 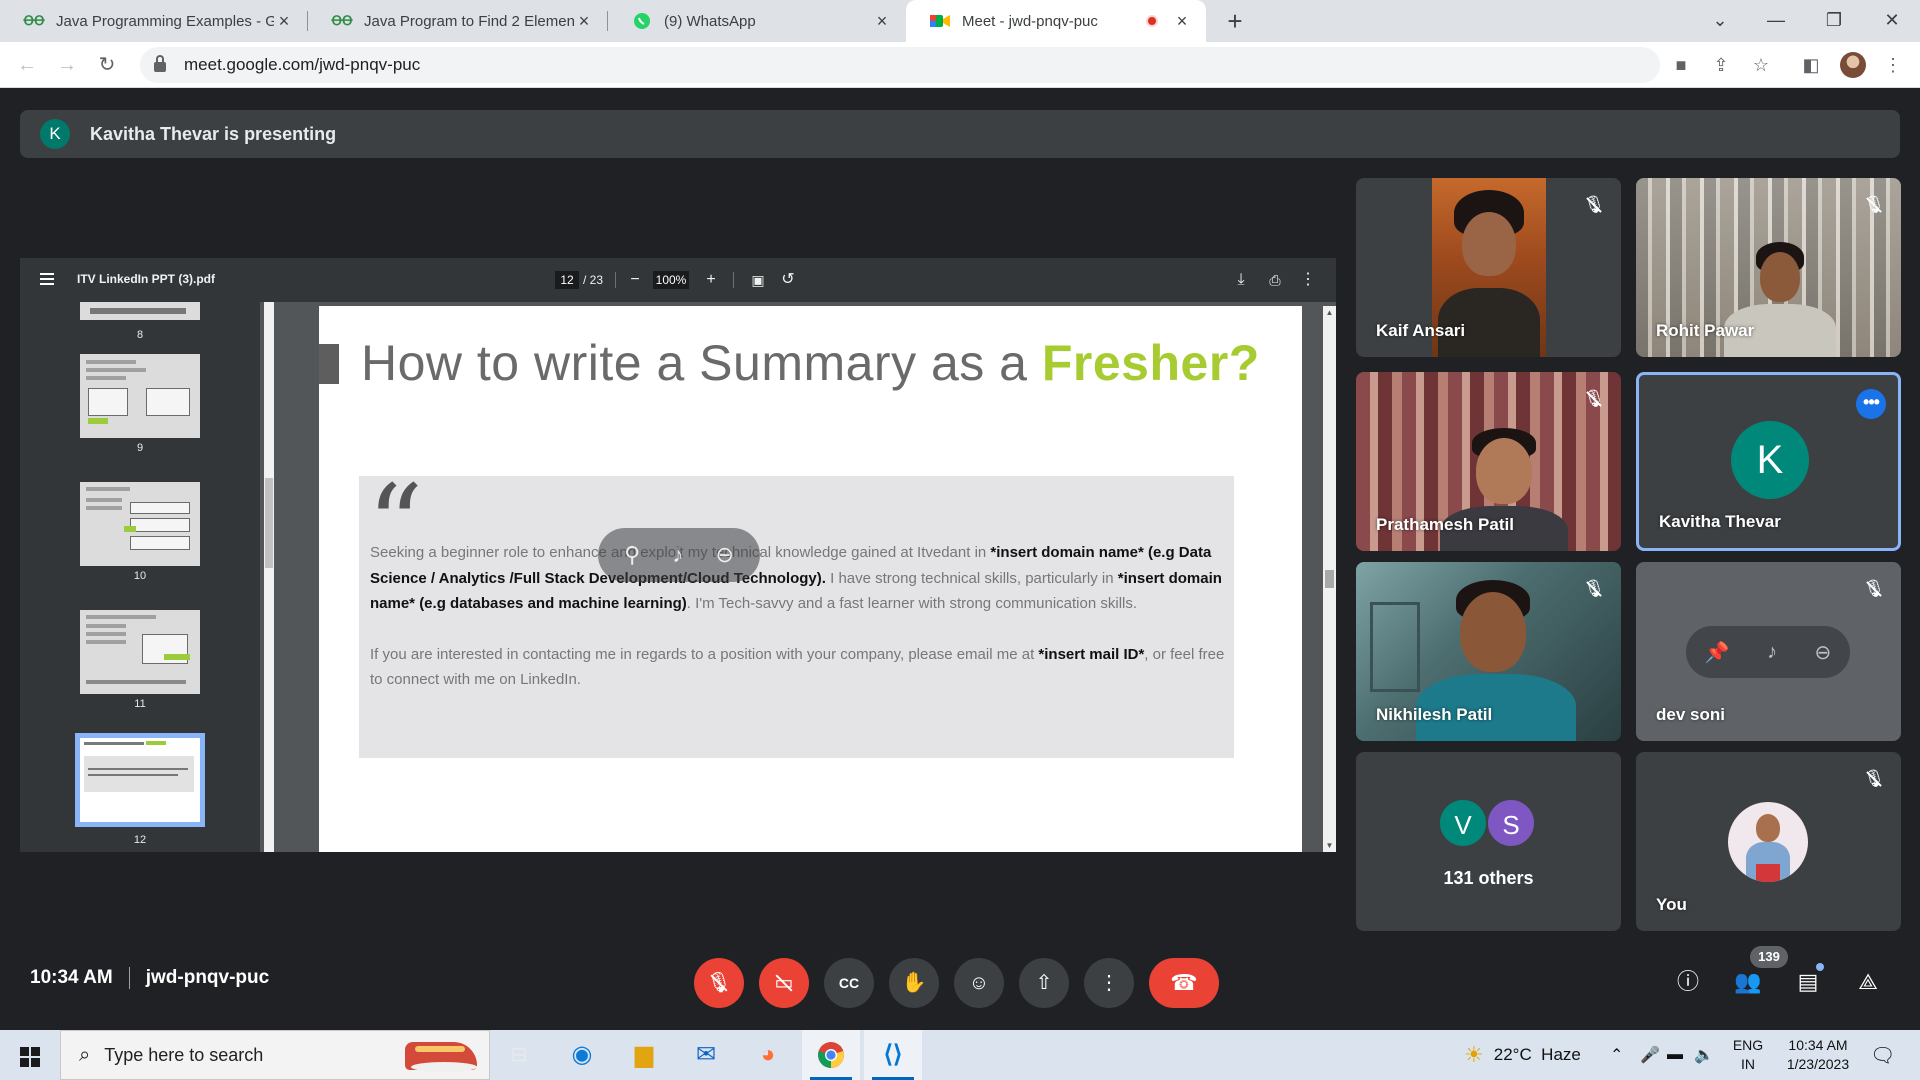 I want to click on presenter-avatar: K, so click(x=55, y=134).